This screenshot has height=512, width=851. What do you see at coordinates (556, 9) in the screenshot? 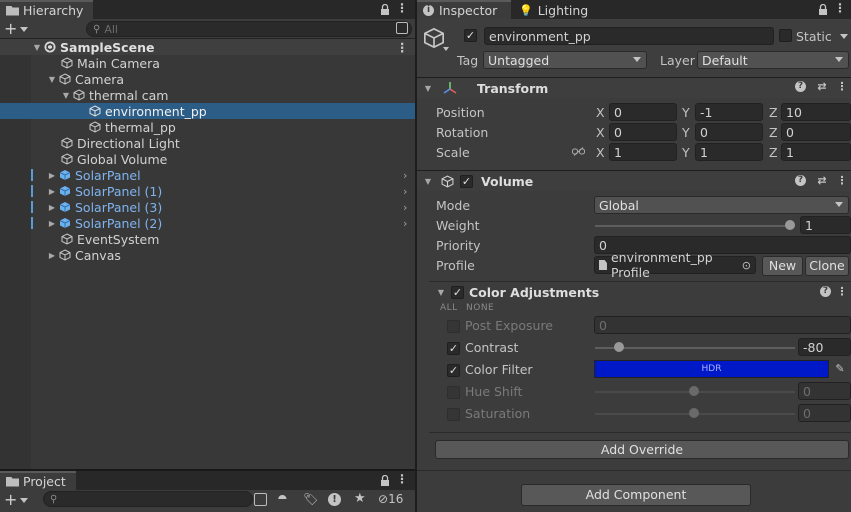
I see `tab-lighting: 💡 Lighting` at bounding box center [556, 9].